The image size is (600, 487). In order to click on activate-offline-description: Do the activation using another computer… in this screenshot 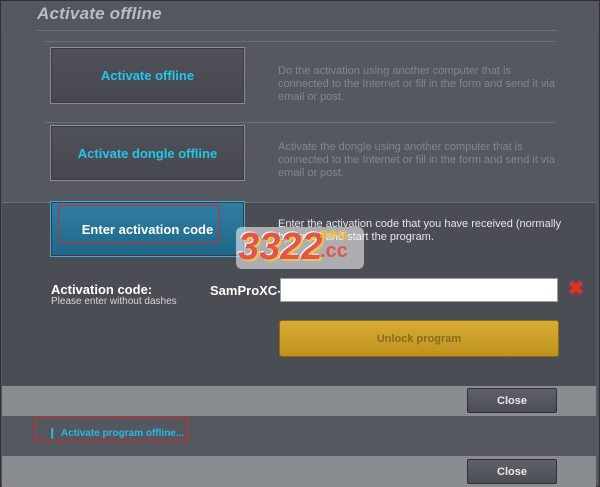, I will do `click(416, 84)`.